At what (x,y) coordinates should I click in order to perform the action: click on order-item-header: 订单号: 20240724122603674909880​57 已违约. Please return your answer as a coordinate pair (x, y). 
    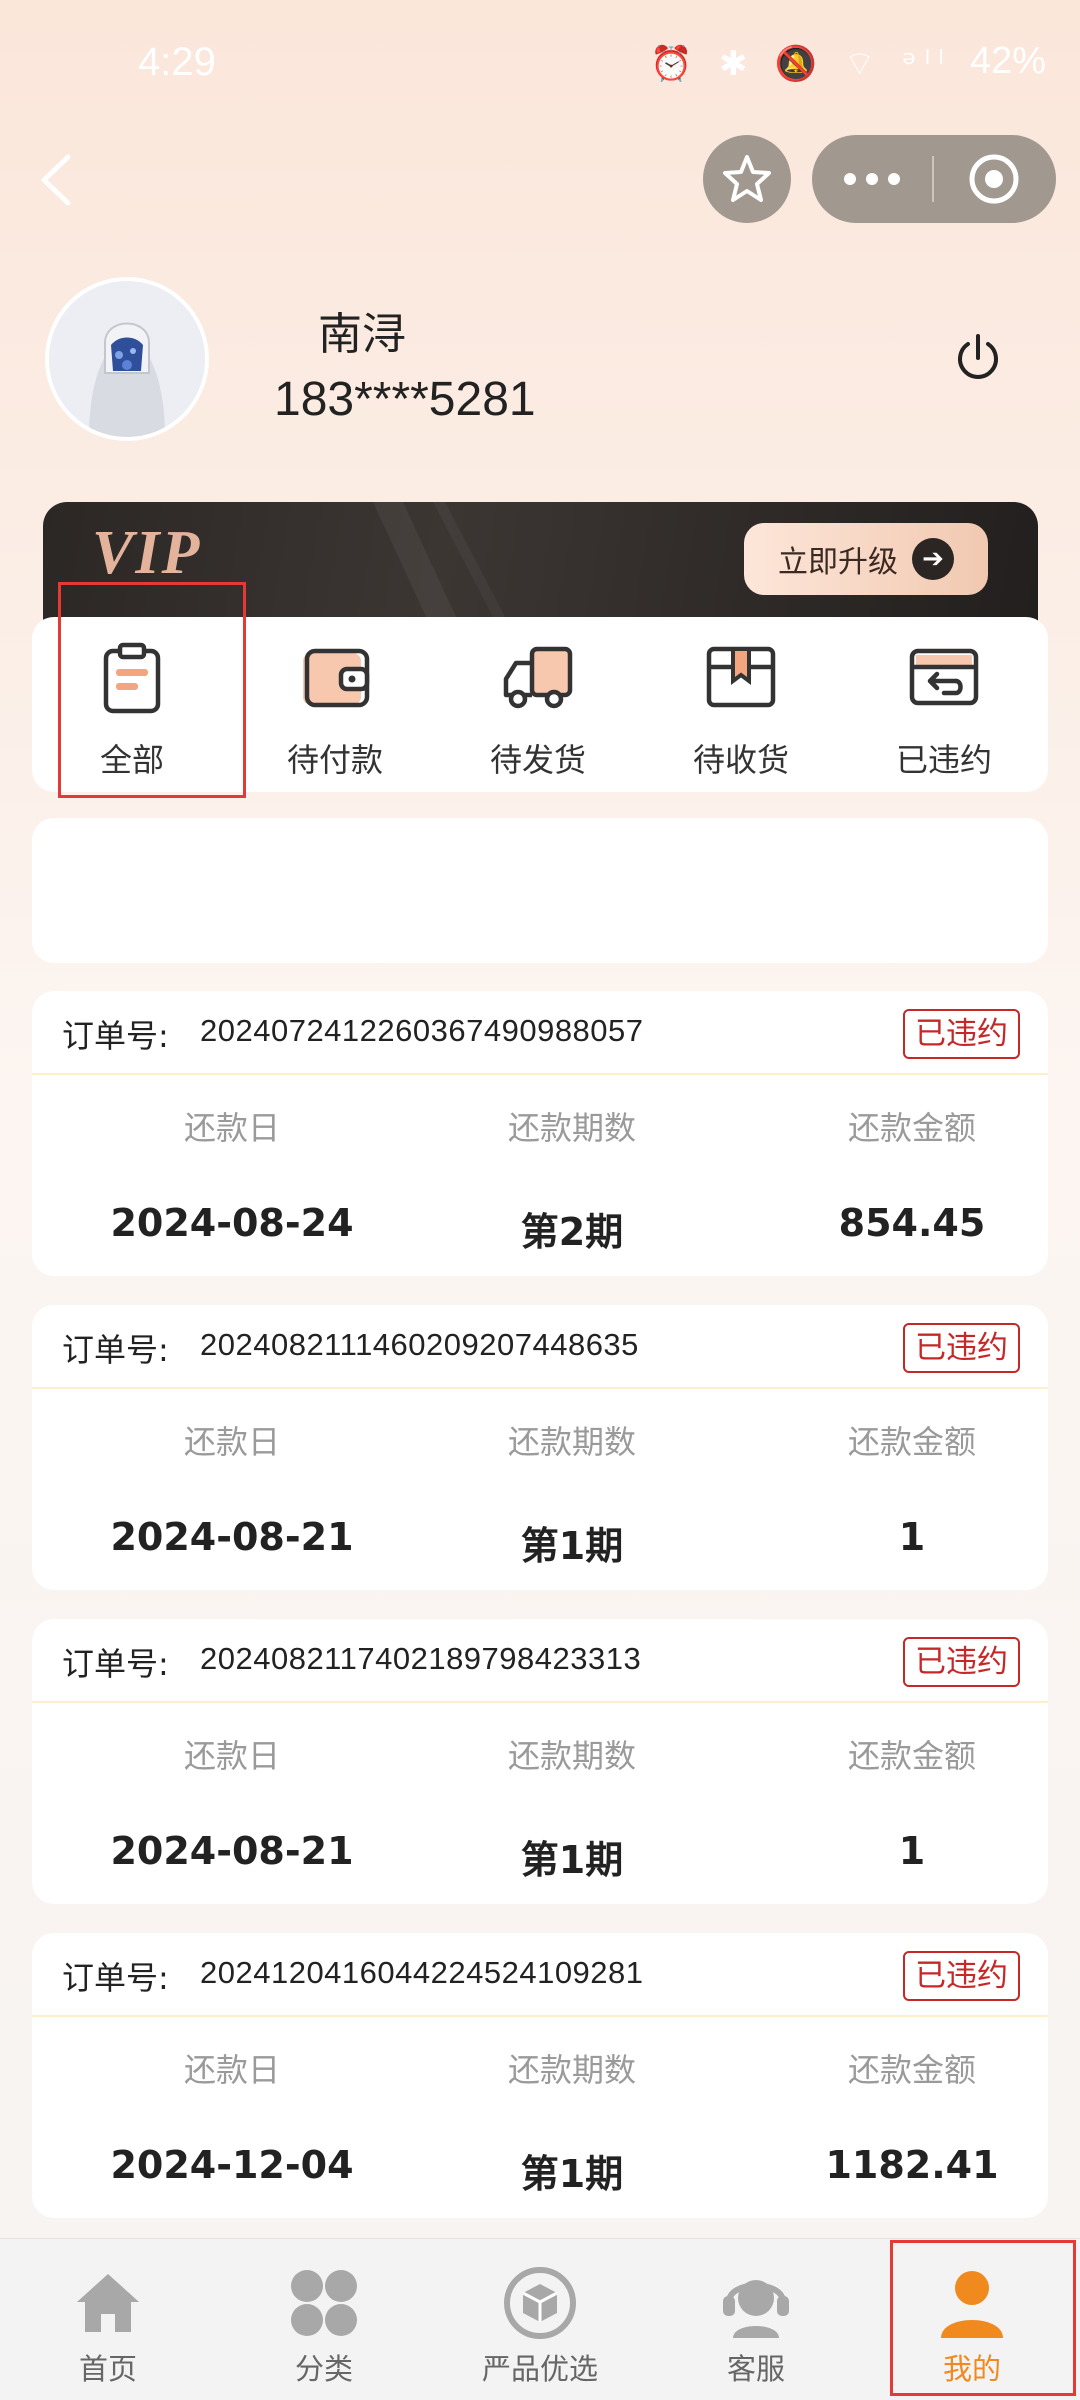
    Looking at the image, I should click on (540, 1033).